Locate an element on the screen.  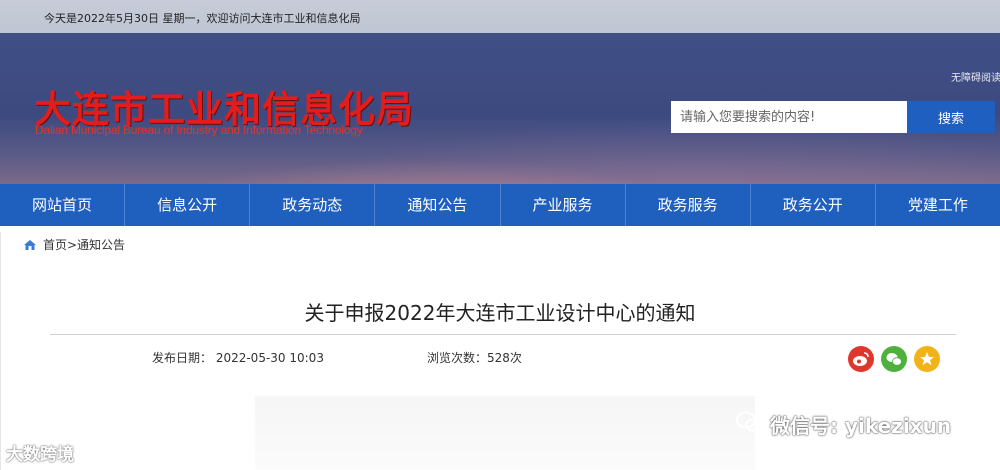
nav-item-industry-services: 产业服务 is located at coordinates (563, 205).